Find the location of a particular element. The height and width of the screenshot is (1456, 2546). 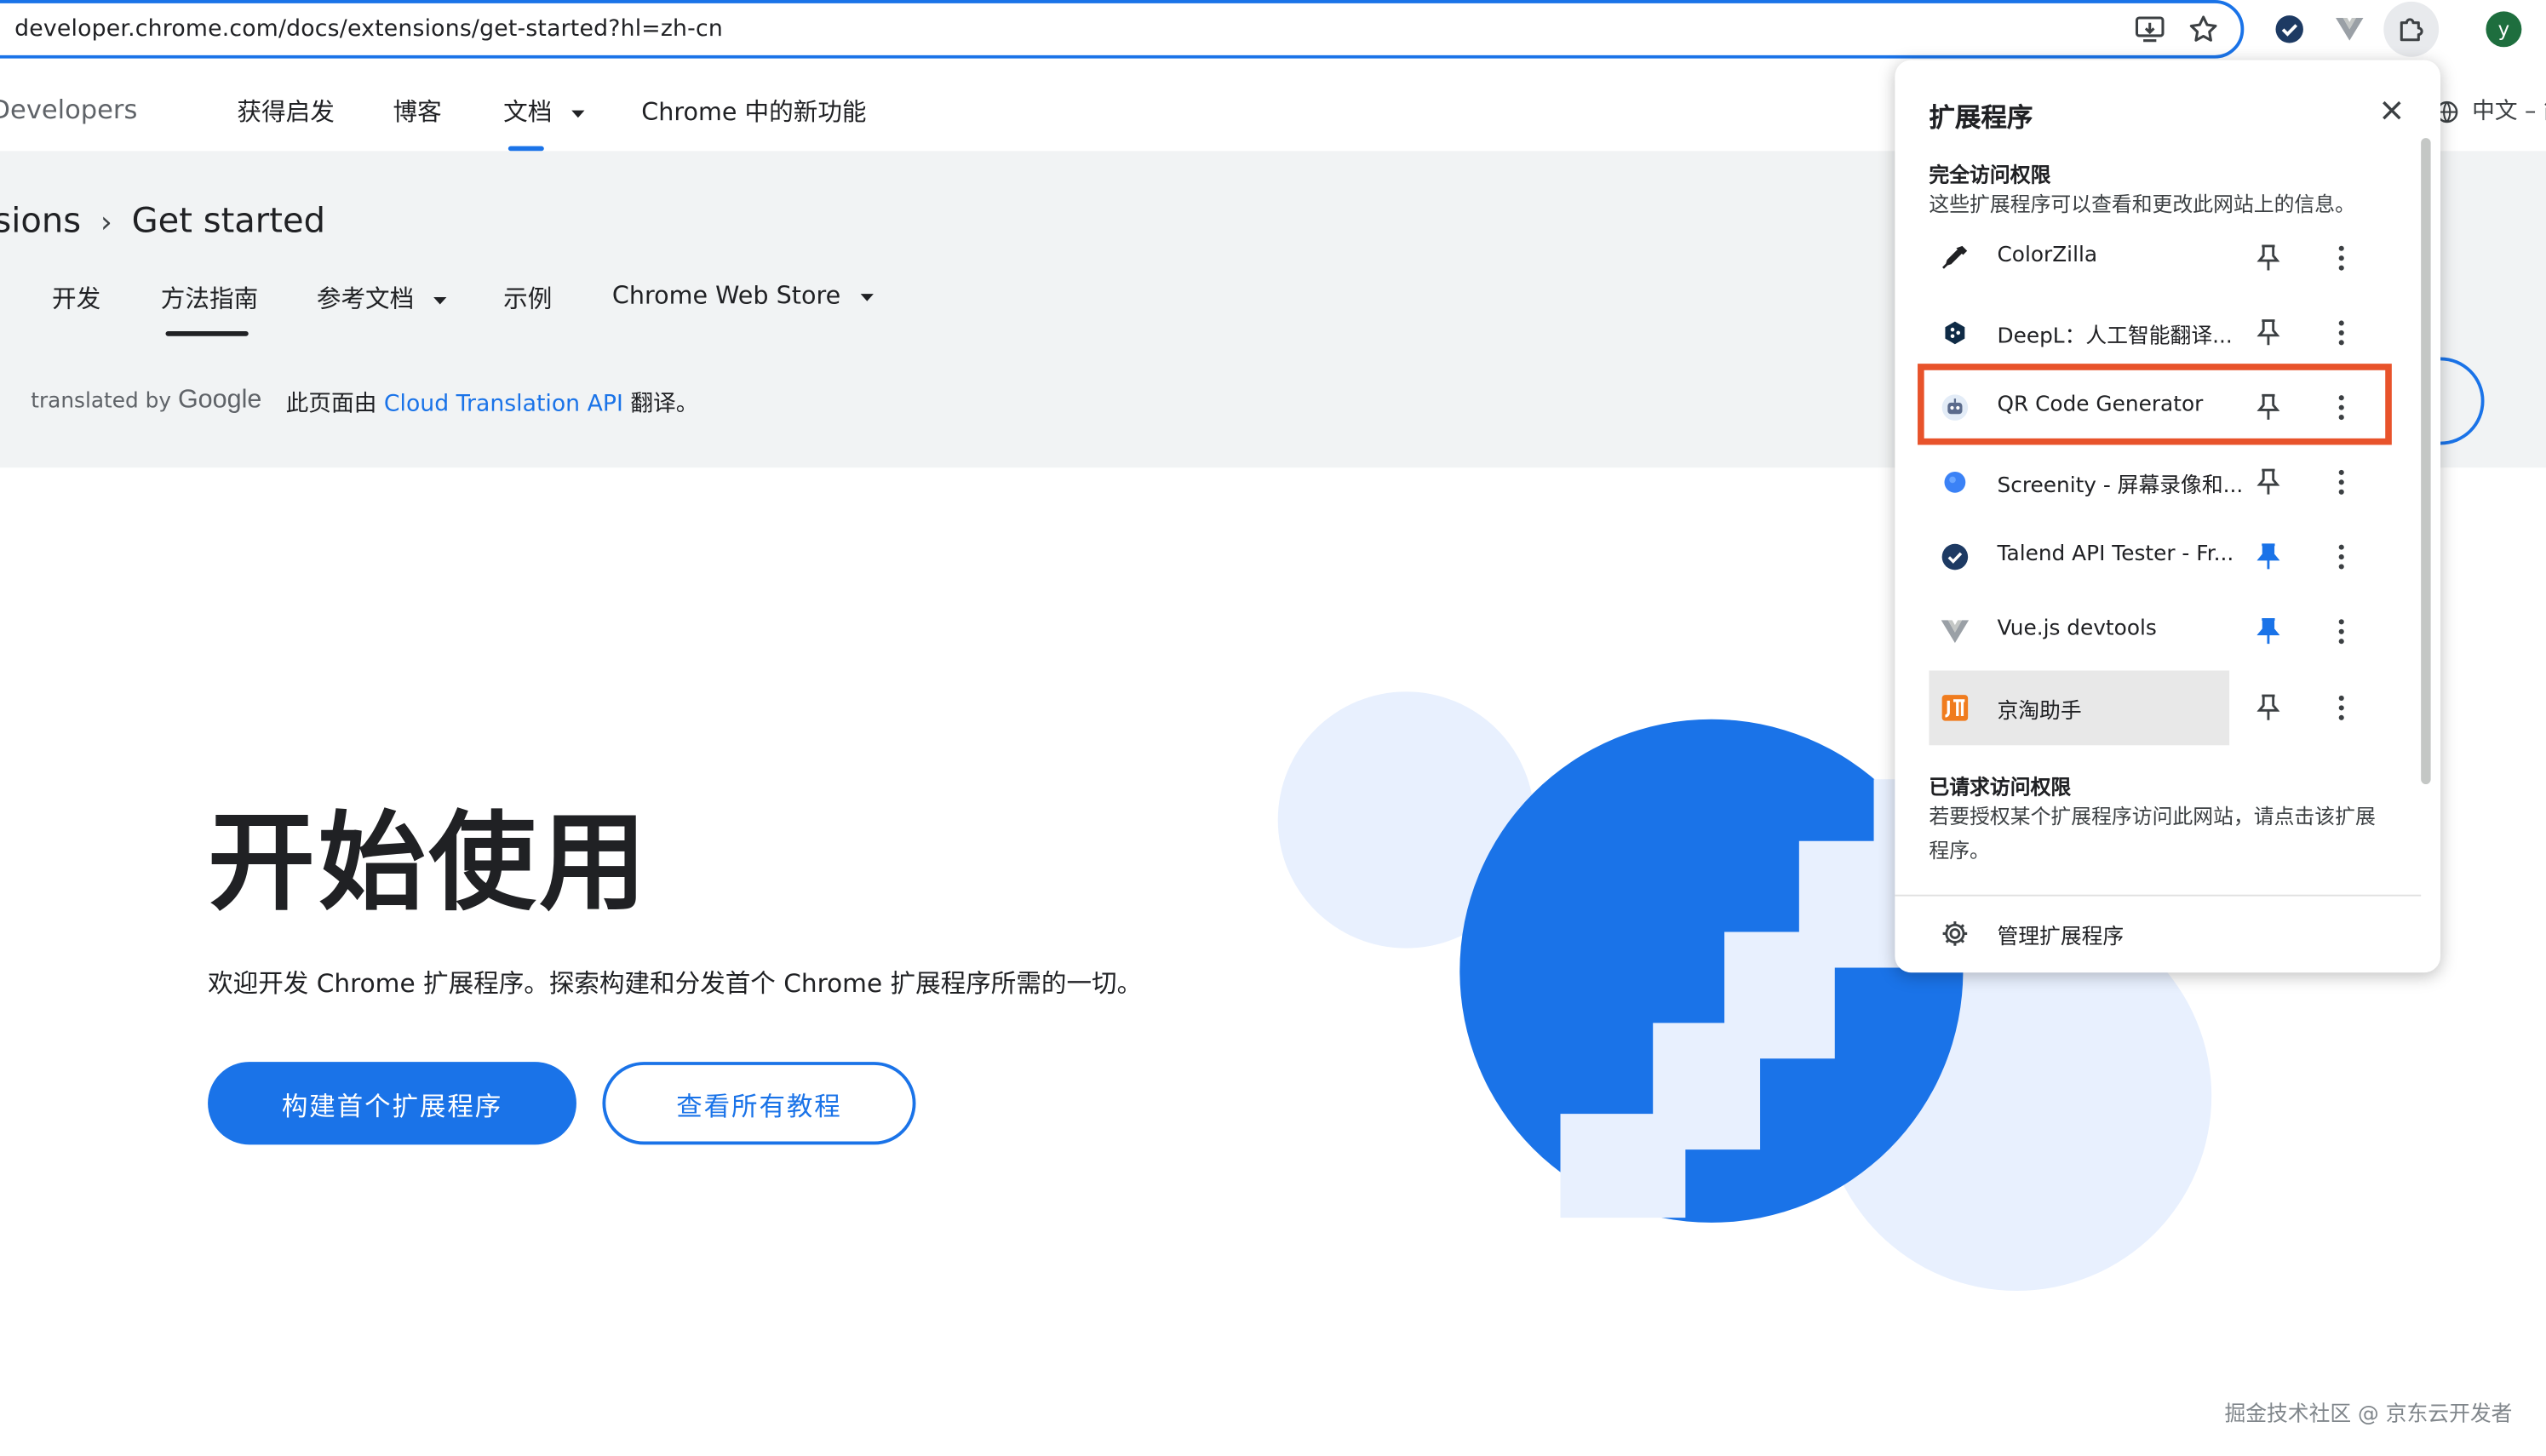

build-first-extension-button: 构建首个扩展程序 is located at coordinates (392, 1104).